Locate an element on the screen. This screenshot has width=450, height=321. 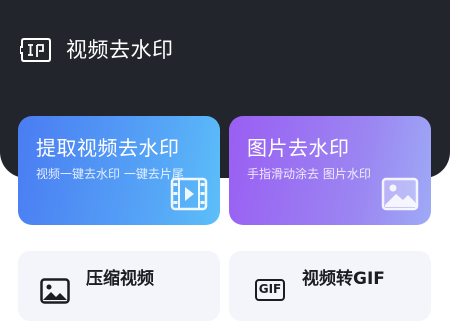
card-description: 手指滑动涂去 图片水印 is located at coordinates (309, 174).